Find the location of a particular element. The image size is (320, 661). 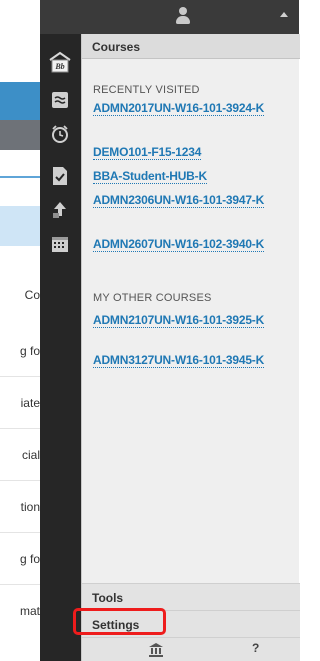

blackboard-home-icon: Bb is located at coordinates (60, 62).